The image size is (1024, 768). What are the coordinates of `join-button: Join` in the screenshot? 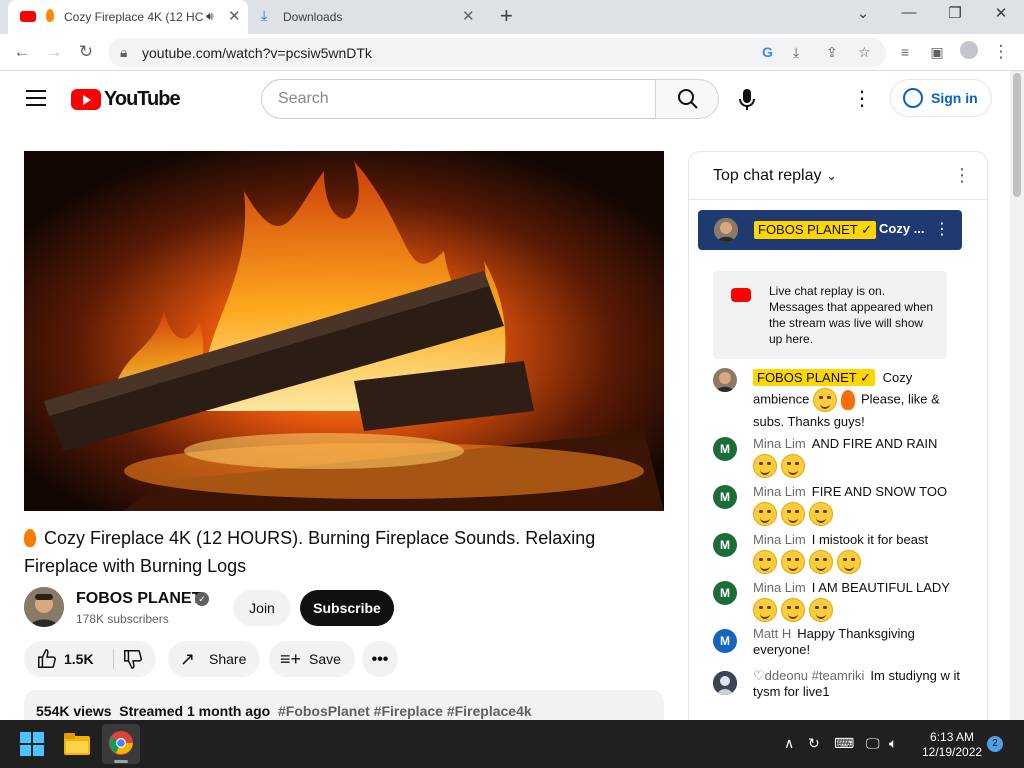 It's located at (262, 608).